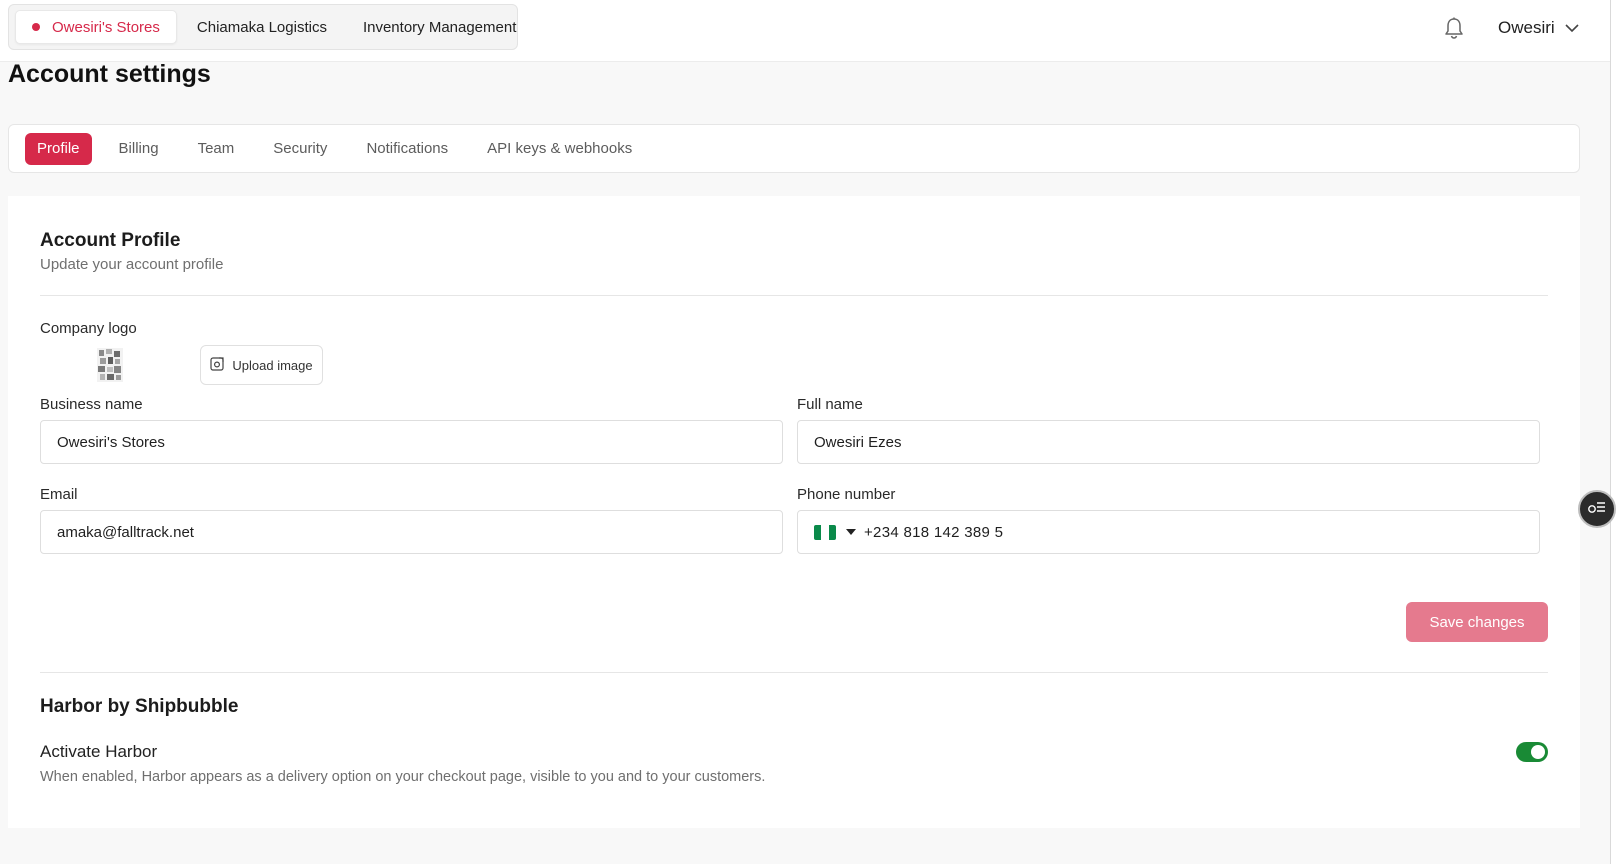 The height and width of the screenshot is (864, 1618). Describe the element at coordinates (559, 149) in the screenshot. I see `tab-api-keys-webhooks: API keys & webhooks` at that location.